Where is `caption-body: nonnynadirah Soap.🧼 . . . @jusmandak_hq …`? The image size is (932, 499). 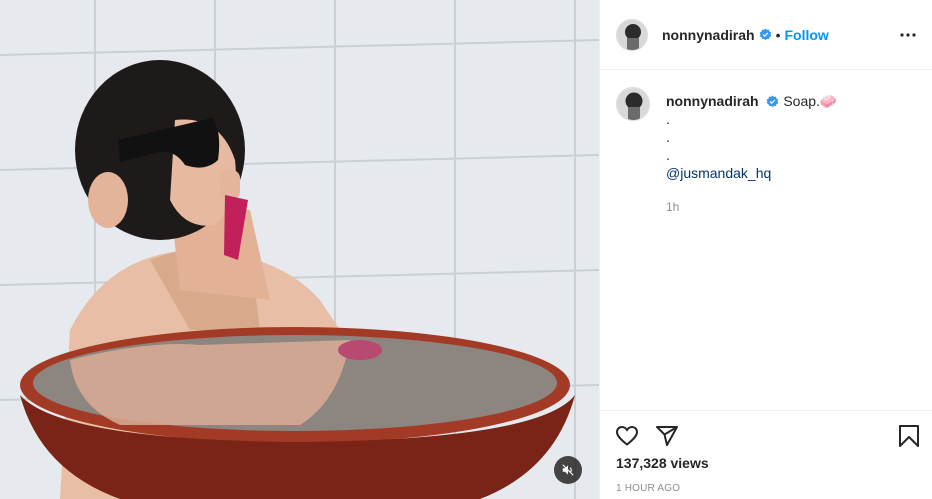
caption-body: nonnynadirah Soap.🧼 . . . @jusmandak_hq … is located at coordinates (751, 151).